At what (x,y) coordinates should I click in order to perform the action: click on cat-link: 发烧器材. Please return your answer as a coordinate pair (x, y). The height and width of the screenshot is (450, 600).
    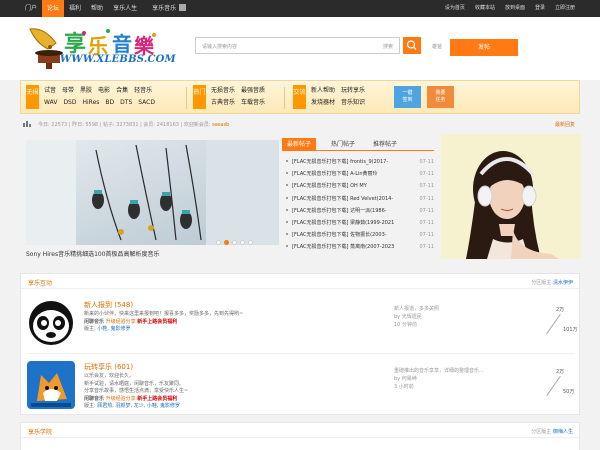
    Looking at the image, I should click on (323, 103).